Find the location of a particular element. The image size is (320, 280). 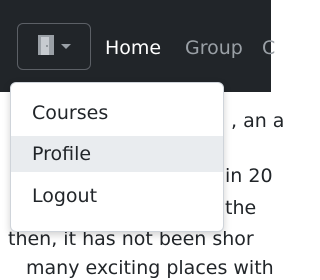

content-text-line: many exciting places with is located at coordinates (150, 268).